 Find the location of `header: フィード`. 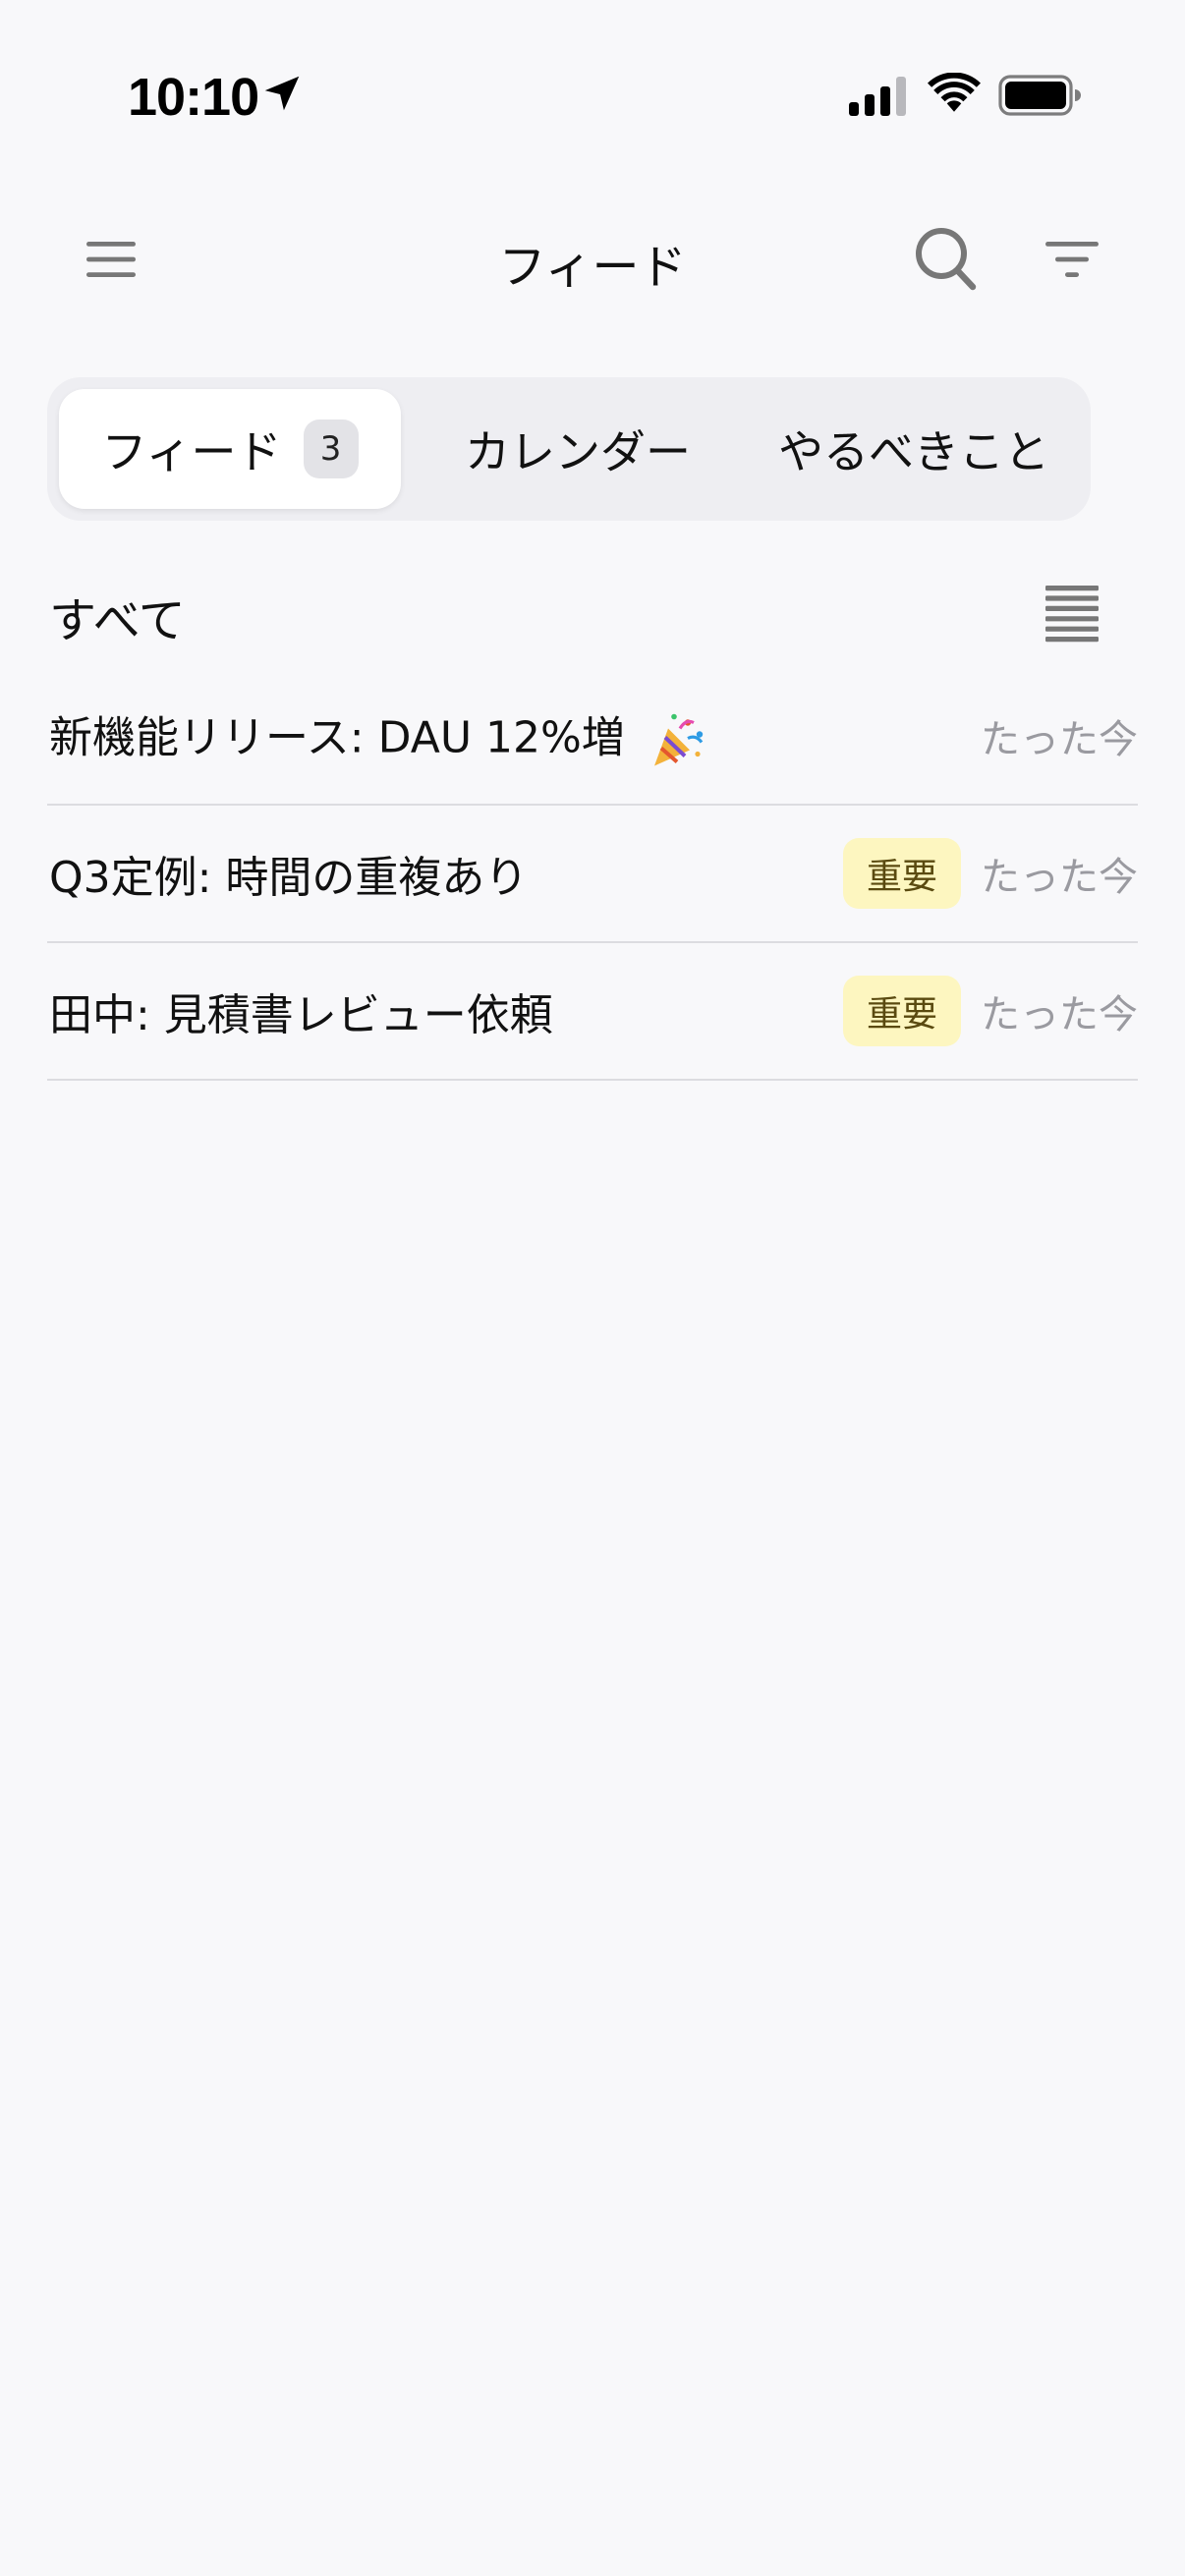

header: フィード is located at coordinates (592, 260).